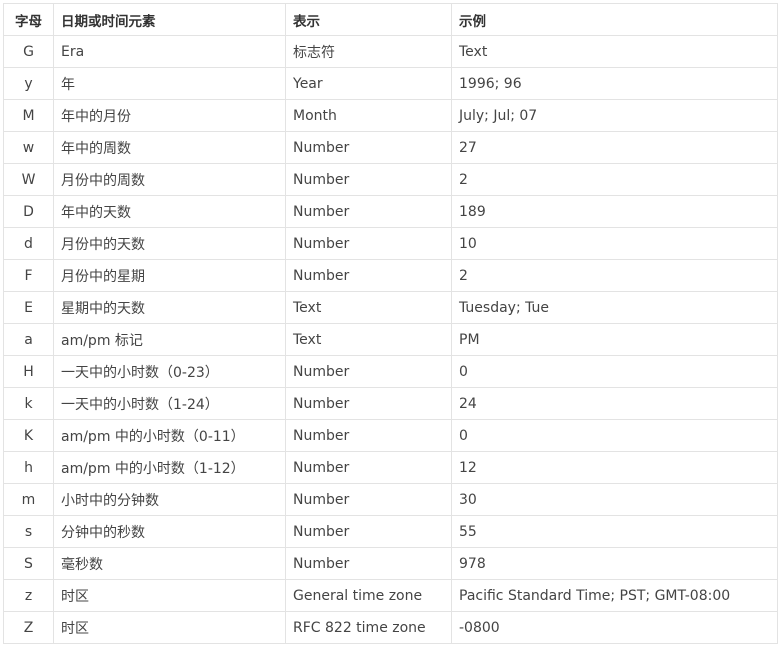  What do you see at coordinates (614, 243) in the screenshot?
I see `cell-example: 10` at bounding box center [614, 243].